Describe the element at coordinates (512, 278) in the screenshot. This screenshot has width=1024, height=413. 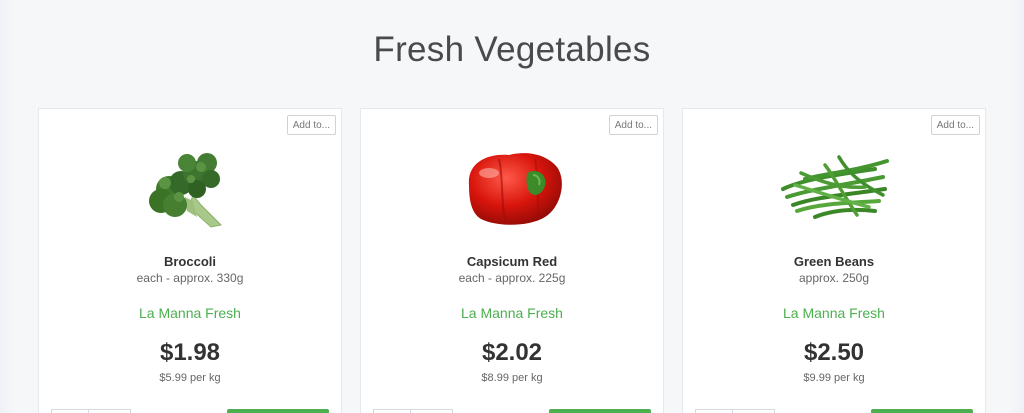
I see `product-size: each - approx. 225g` at that location.